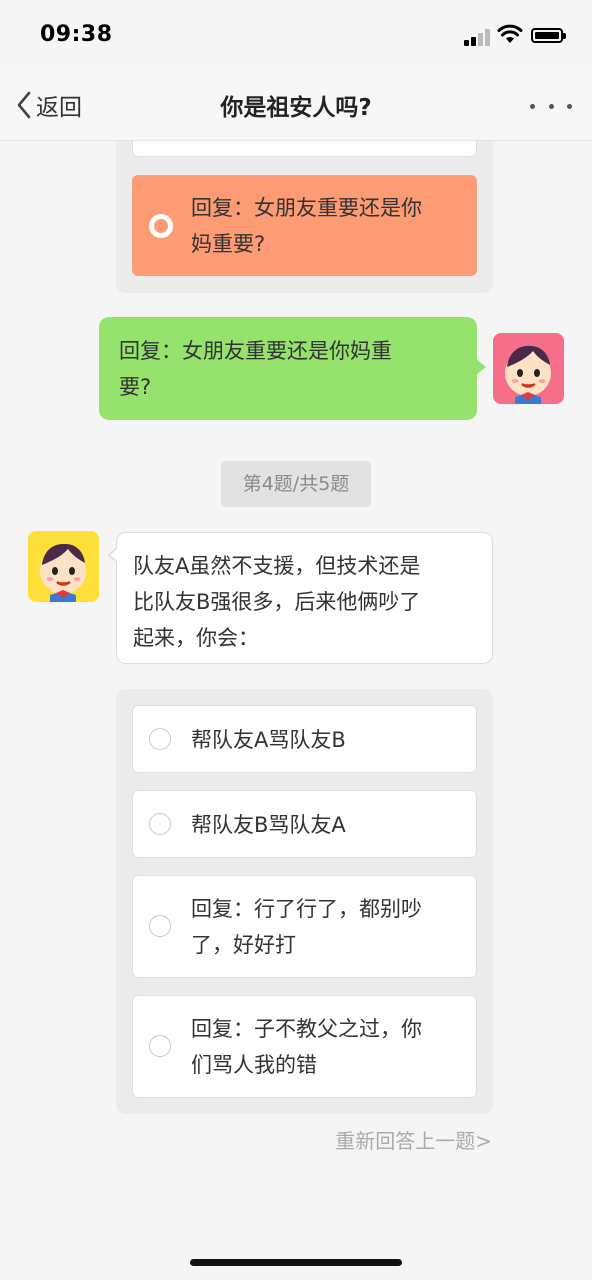 The height and width of the screenshot is (1280, 592). I want to click on message-text: 比队友B强很多，后来他俩吵了, so click(277, 602).